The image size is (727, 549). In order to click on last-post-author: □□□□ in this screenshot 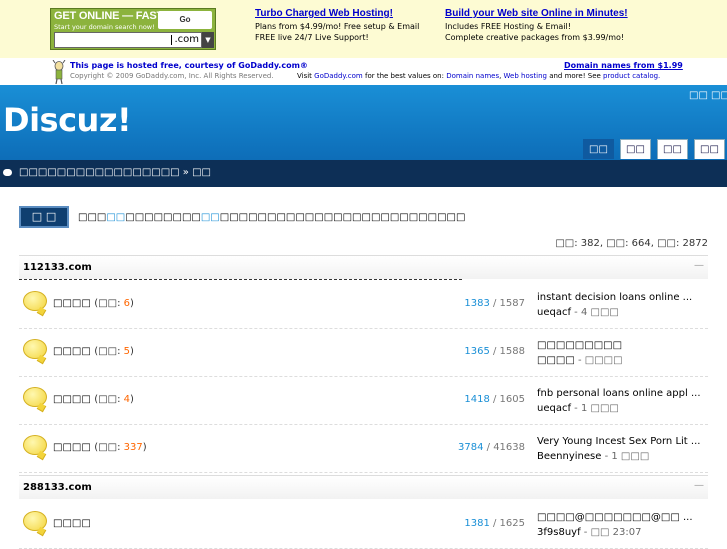, I will do `click(556, 360)`.